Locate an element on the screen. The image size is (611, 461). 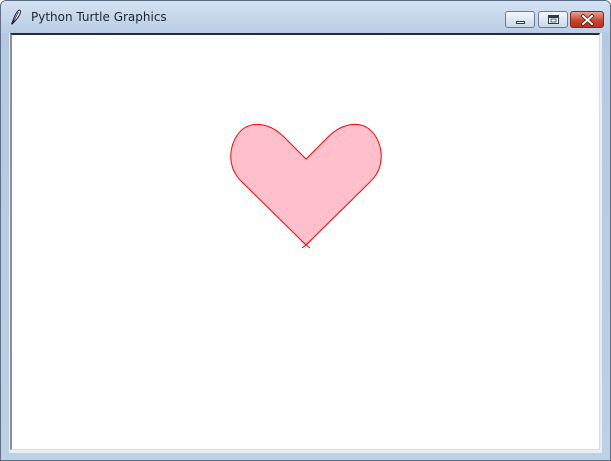
maximize-icon is located at coordinates (553, 19).